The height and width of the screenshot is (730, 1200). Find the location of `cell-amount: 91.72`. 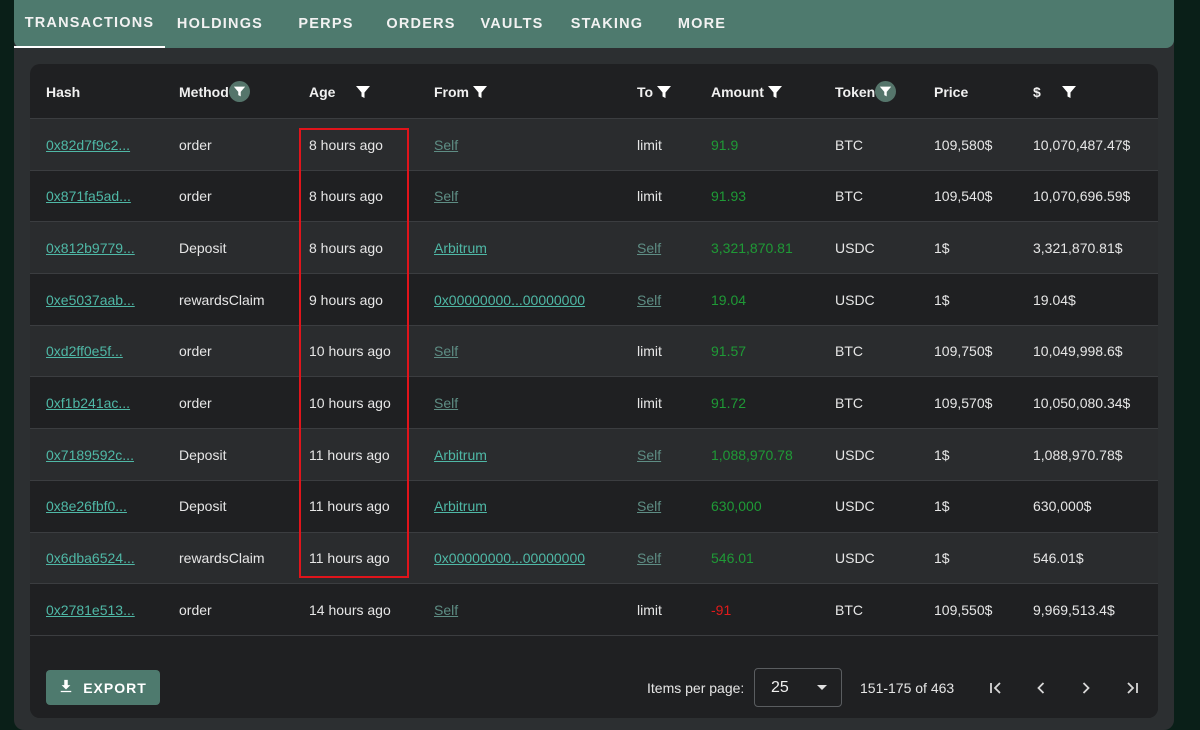

cell-amount: 91.72 is located at coordinates (728, 403).